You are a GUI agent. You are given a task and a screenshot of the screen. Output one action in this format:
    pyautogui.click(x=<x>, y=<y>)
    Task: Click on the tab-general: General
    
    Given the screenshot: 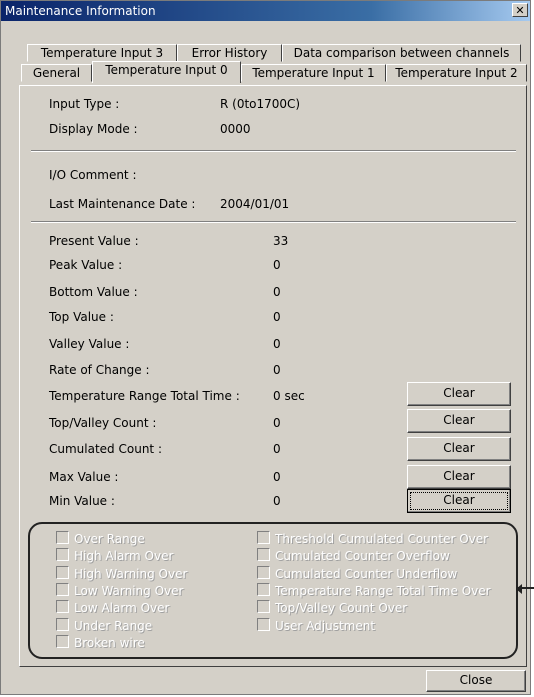 What is the action you would take?
    pyautogui.click(x=56, y=73)
    